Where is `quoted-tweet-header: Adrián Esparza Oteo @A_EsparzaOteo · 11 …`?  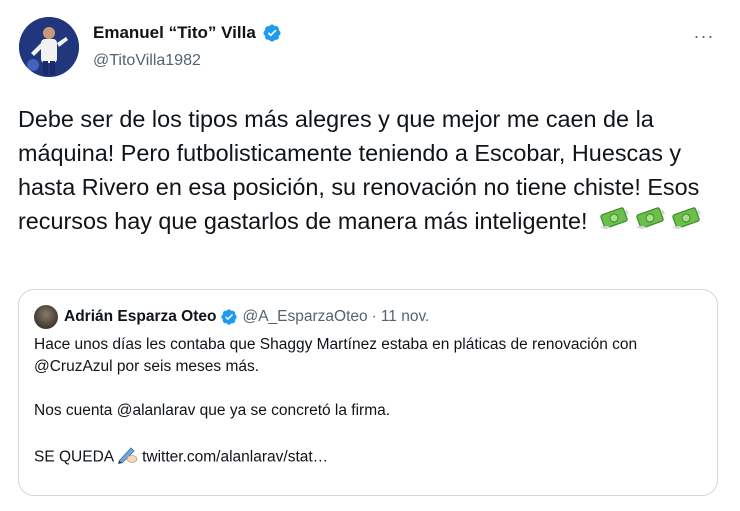
quoted-tweet-header: Adrián Esparza Oteo @A_EsparzaOteo · 11 … is located at coordinates (231, 317).